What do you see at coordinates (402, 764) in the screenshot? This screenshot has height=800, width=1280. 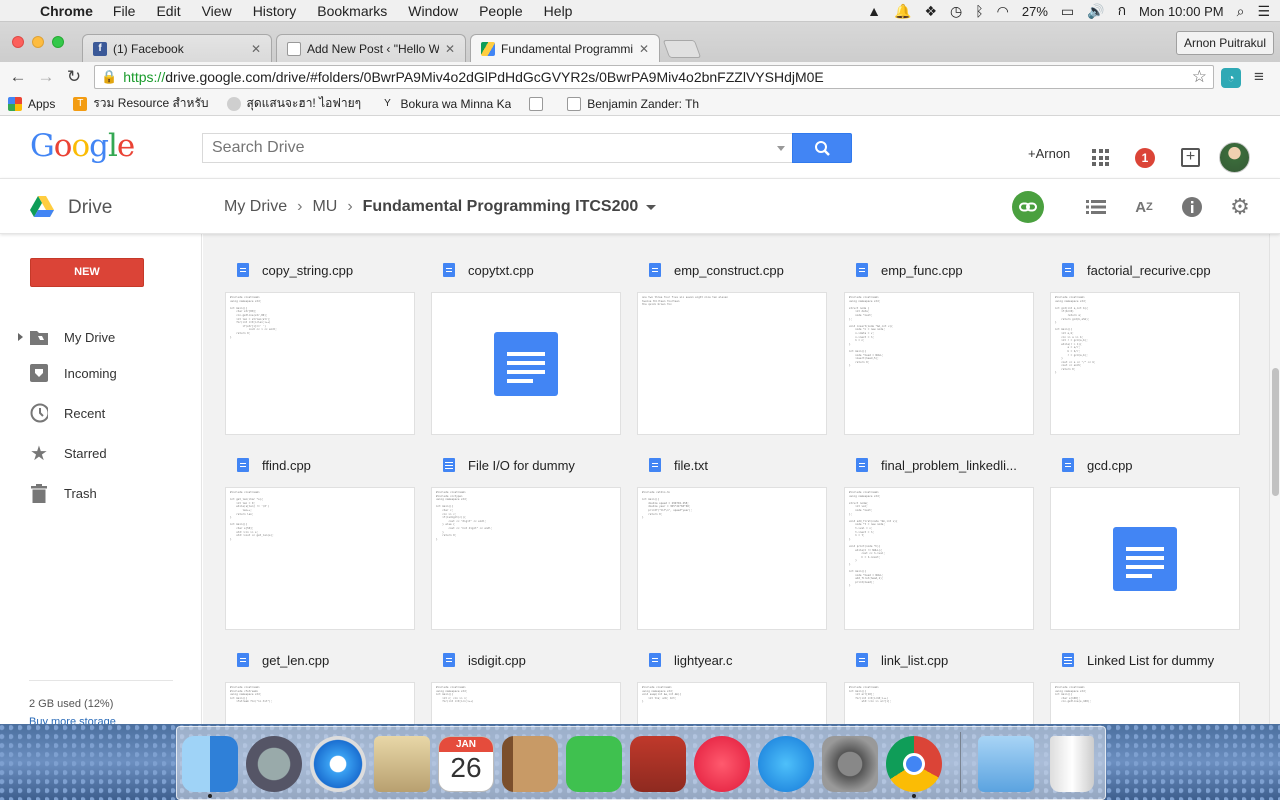 I see `mail-stamp-icon` at bounding box center [402, 764].